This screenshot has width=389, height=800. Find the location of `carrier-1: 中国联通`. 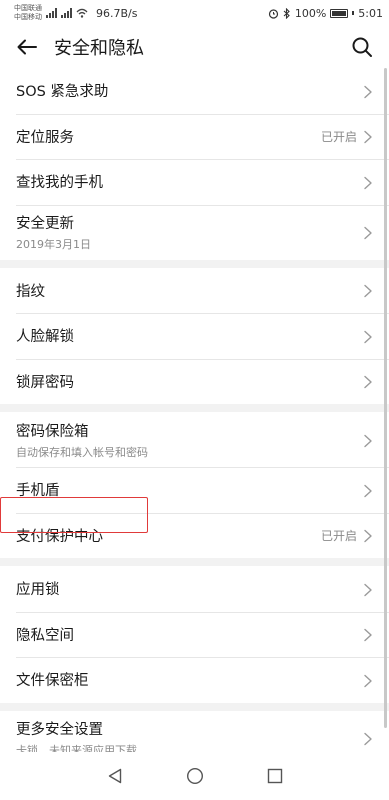

carrier-1: 中国联通 is located at coordinates (28, 8).